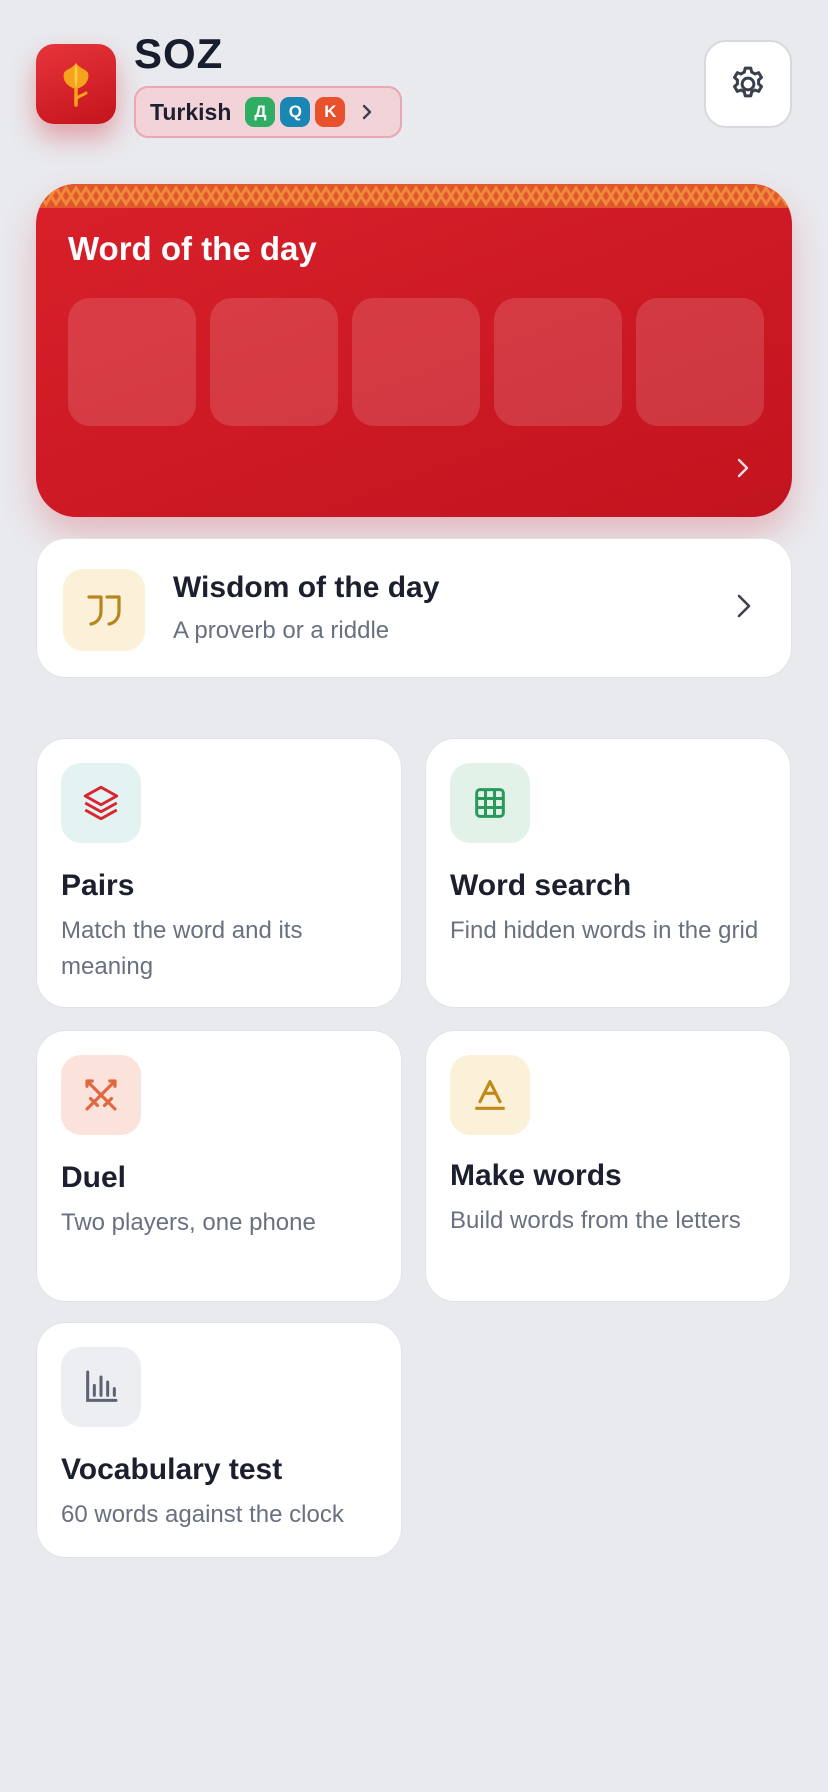 The height and width of the screenshot is (1792, 828). I want to click on ornament-pattern, so click(414, 196).